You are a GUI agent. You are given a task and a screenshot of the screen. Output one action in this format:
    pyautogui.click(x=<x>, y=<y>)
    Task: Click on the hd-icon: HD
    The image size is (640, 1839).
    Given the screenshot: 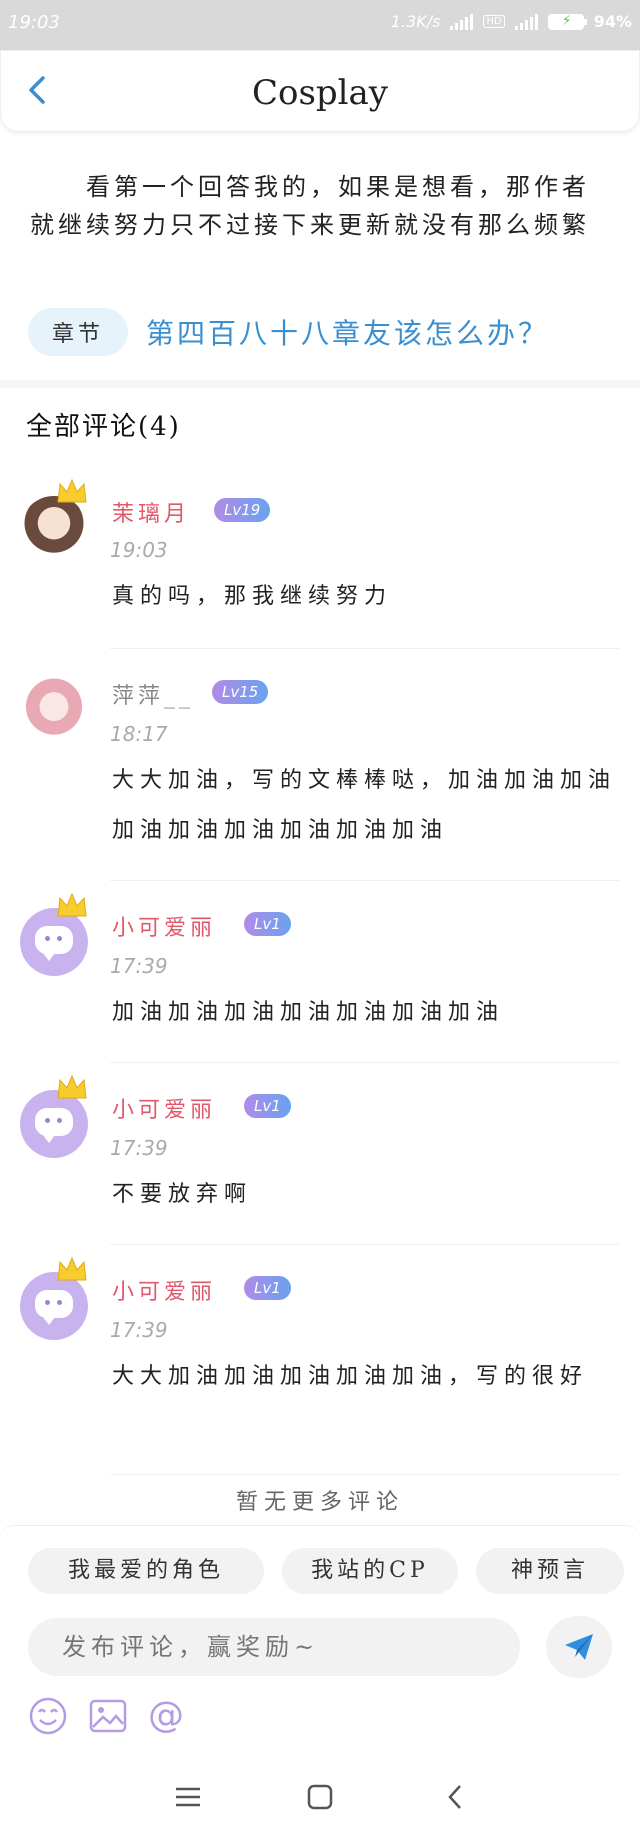 What is the action you would take?
    pyautogui.click(x=494, y=21)
    